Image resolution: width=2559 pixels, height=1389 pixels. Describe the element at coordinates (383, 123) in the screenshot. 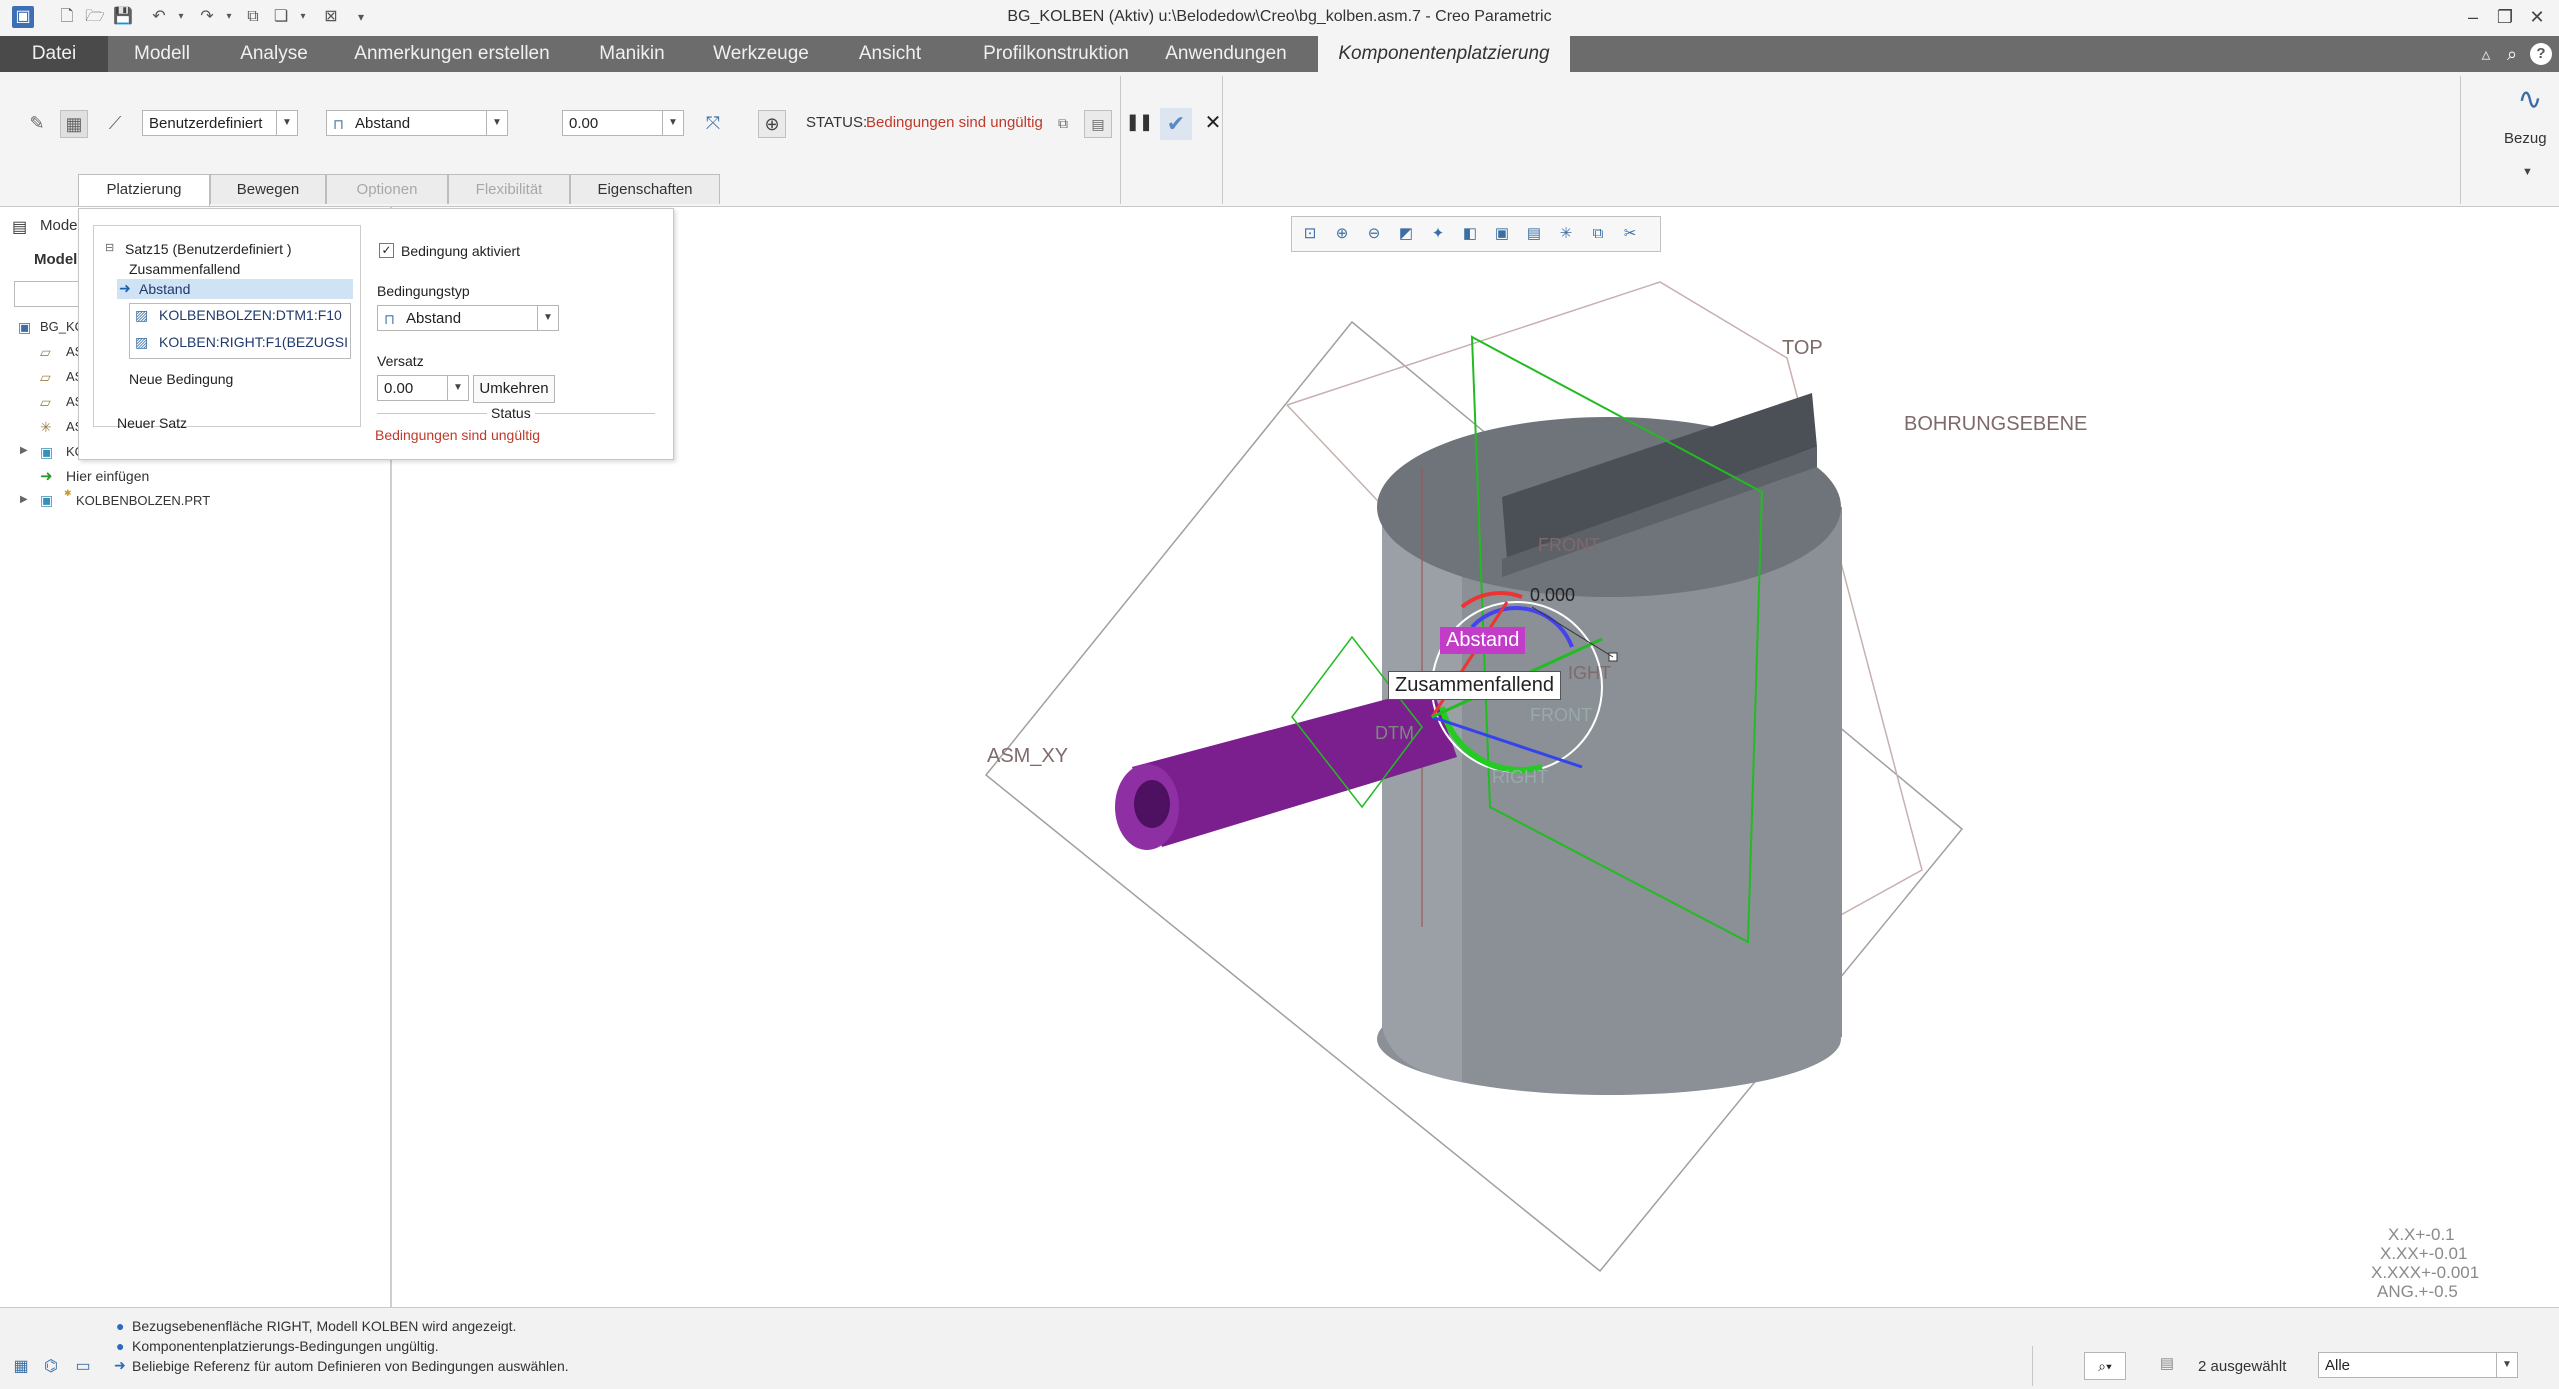

I see `constraint-type-value: Abstand` at that location.